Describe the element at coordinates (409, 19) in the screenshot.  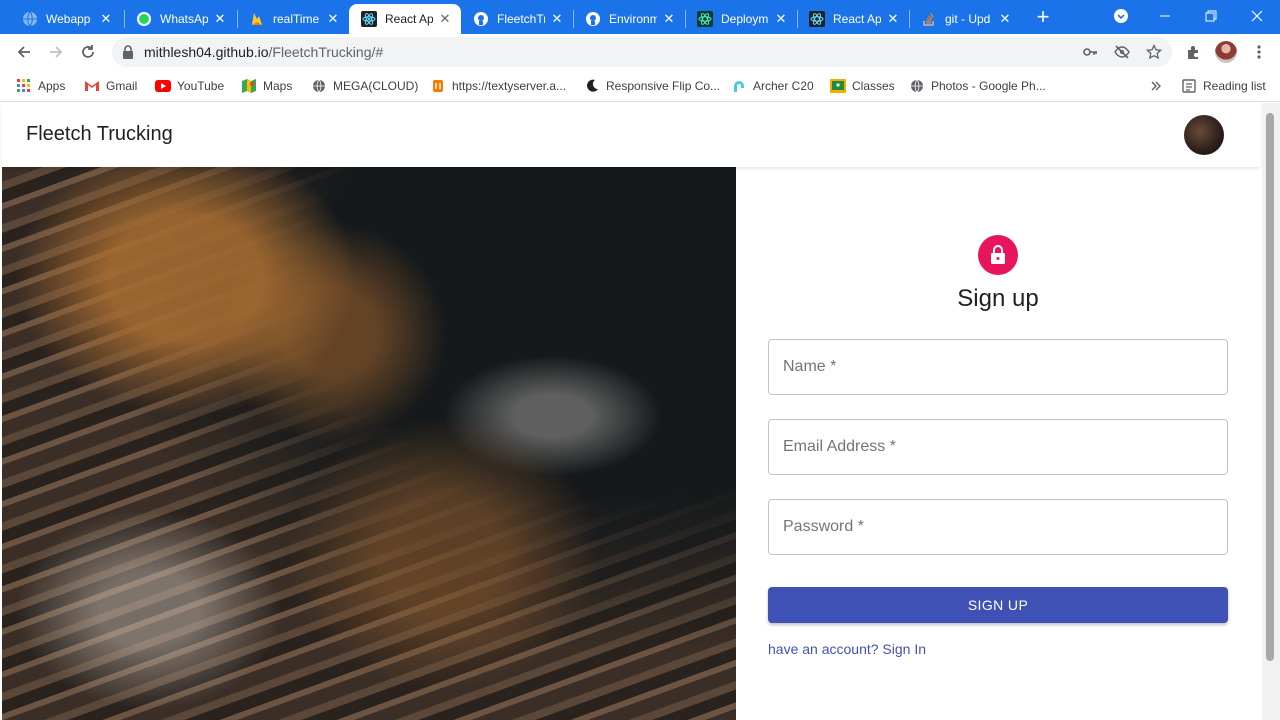
I see `tab-title: React App` at that location.